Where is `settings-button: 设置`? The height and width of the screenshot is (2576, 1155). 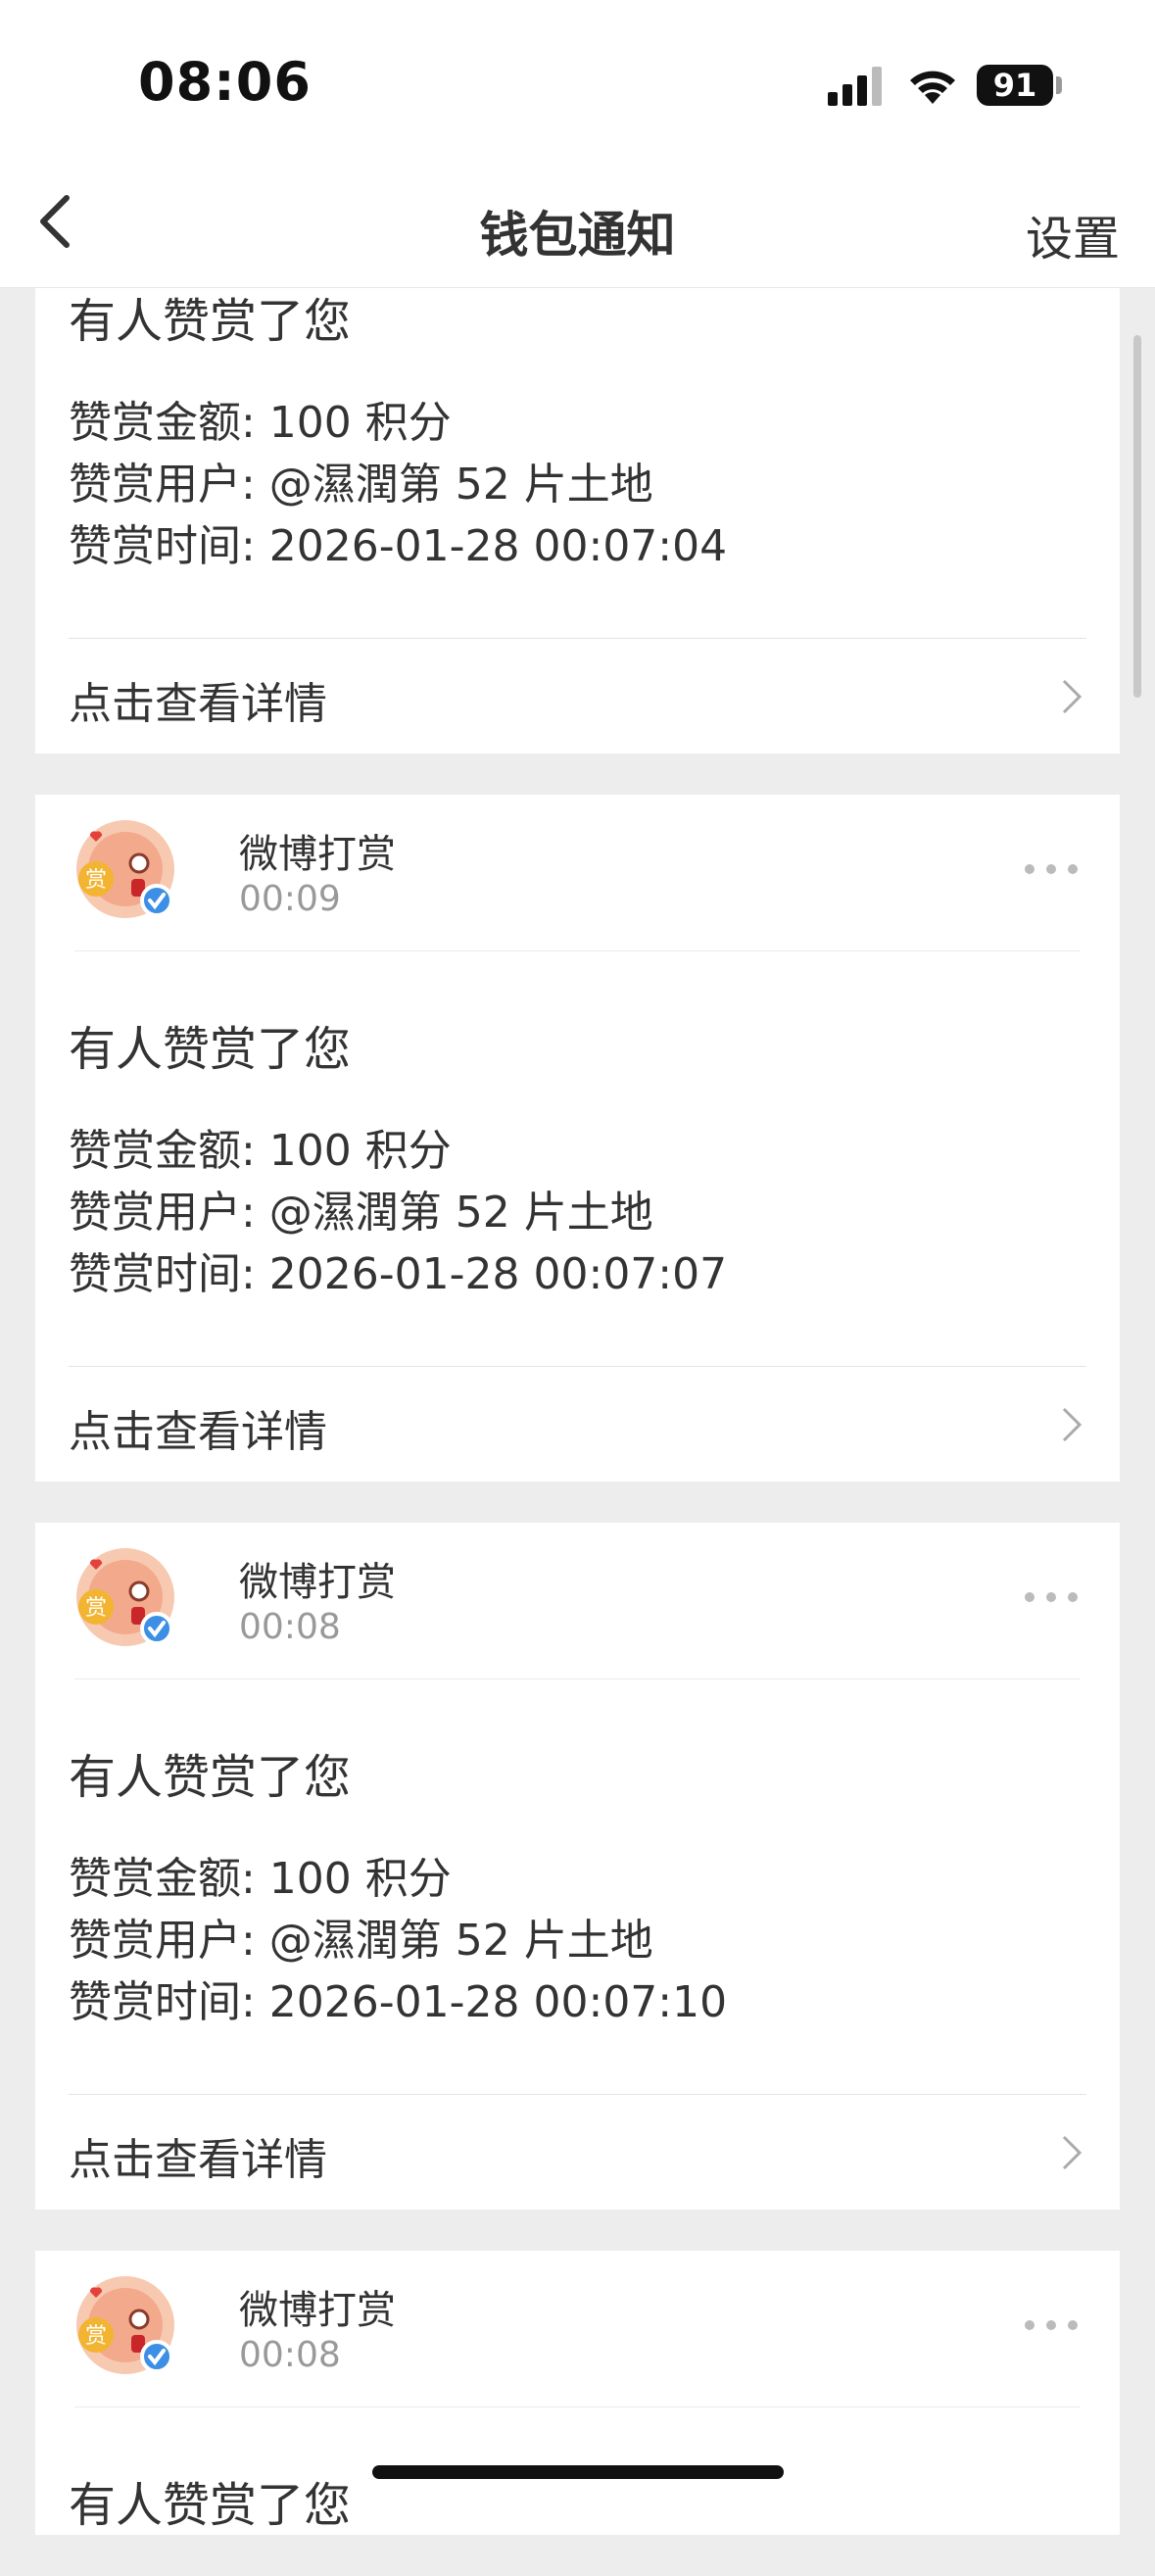
settings-button: 设置 is located at coordinates (1073, 234).